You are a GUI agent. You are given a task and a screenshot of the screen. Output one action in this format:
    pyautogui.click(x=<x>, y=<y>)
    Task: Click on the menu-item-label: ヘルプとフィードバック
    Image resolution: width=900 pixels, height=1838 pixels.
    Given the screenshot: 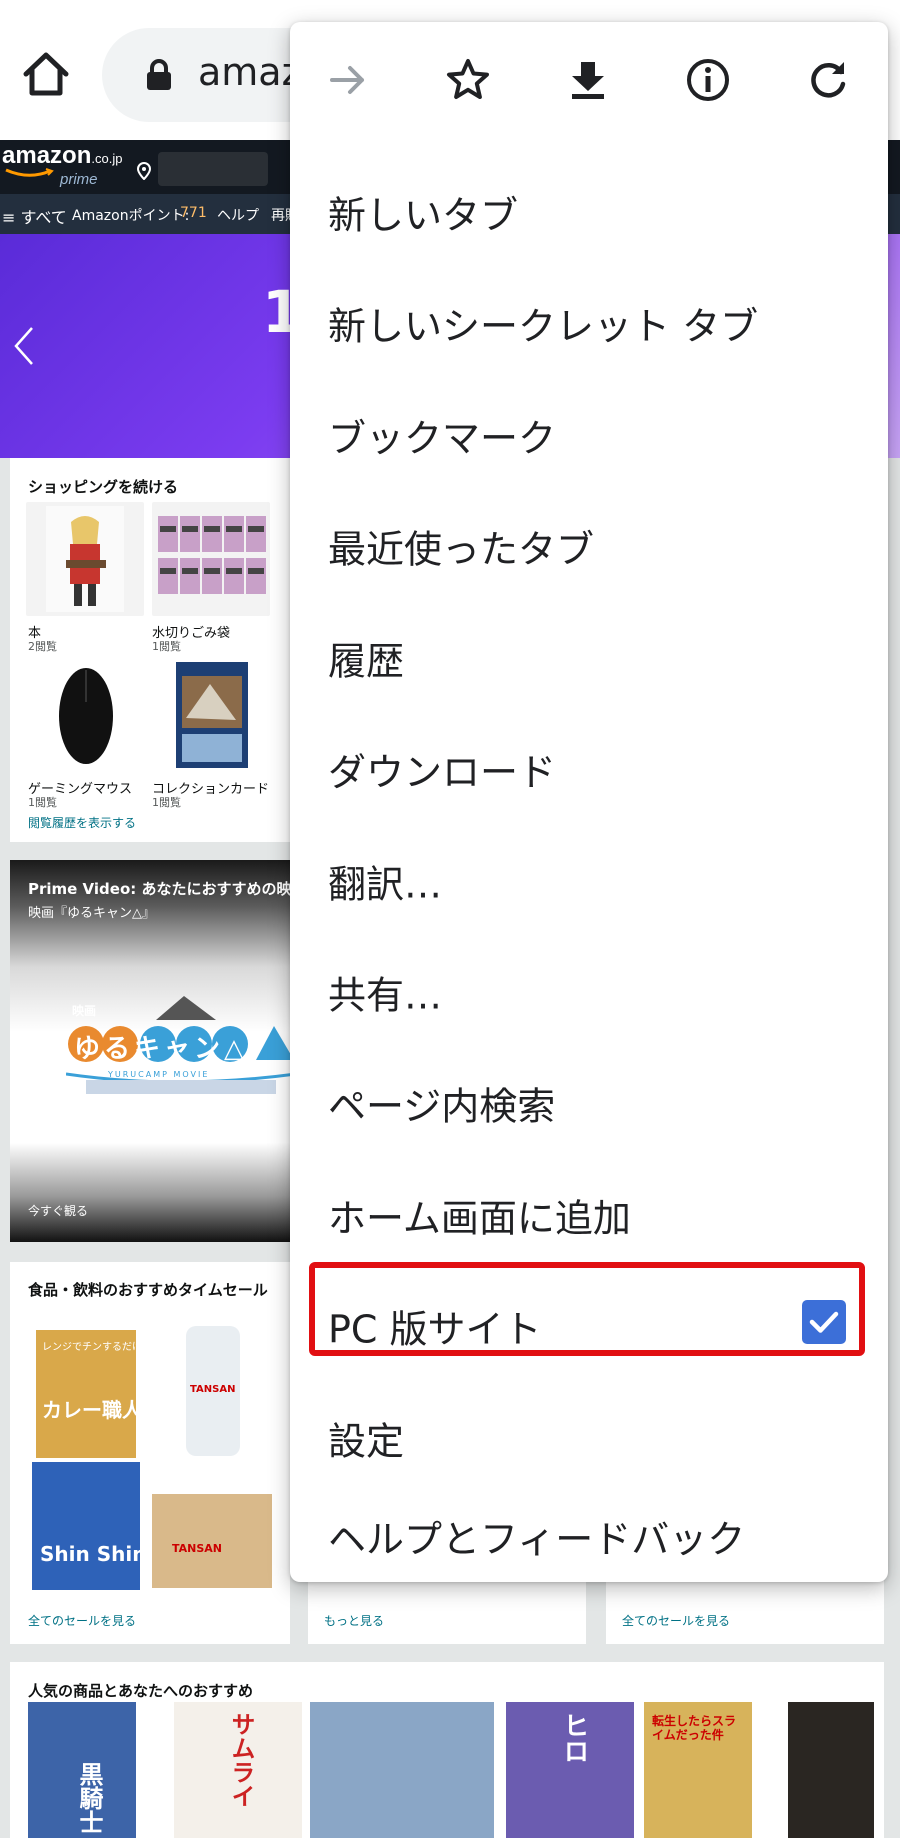 What is the action you would take?
    pyautogui.click(x=537, y=1539)
    